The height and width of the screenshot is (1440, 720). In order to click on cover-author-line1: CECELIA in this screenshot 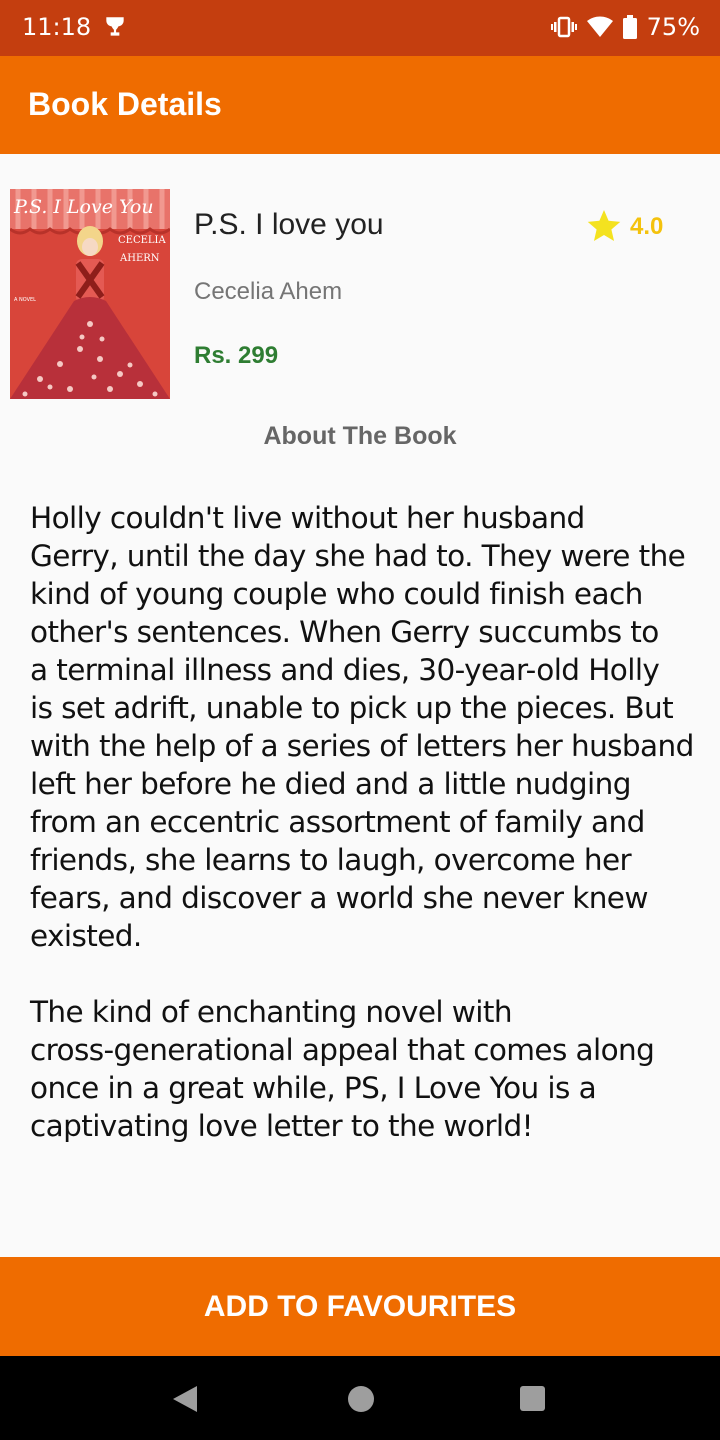, I will do `click(142, 240)`.